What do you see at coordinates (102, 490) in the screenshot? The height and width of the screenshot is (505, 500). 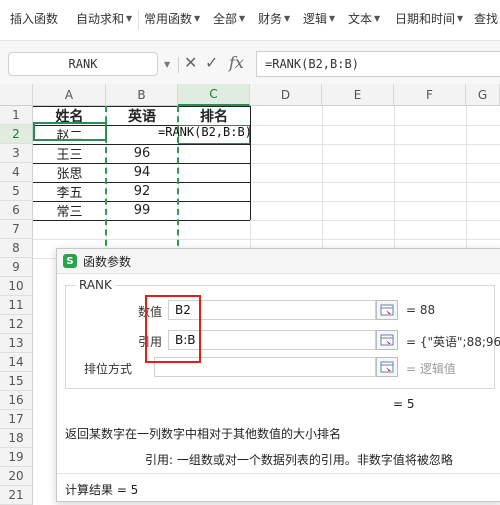 I see `calculation-result: 计算结果 = 5` at bounding box center [102, 490].